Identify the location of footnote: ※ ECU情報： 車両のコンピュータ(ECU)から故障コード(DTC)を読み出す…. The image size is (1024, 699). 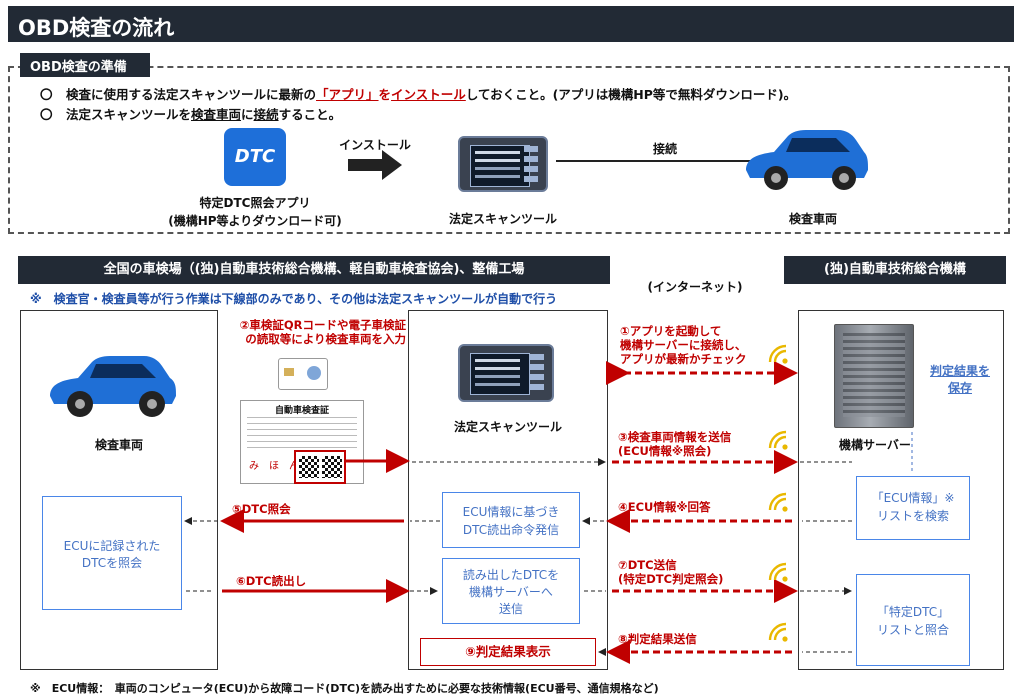
(344, 688).